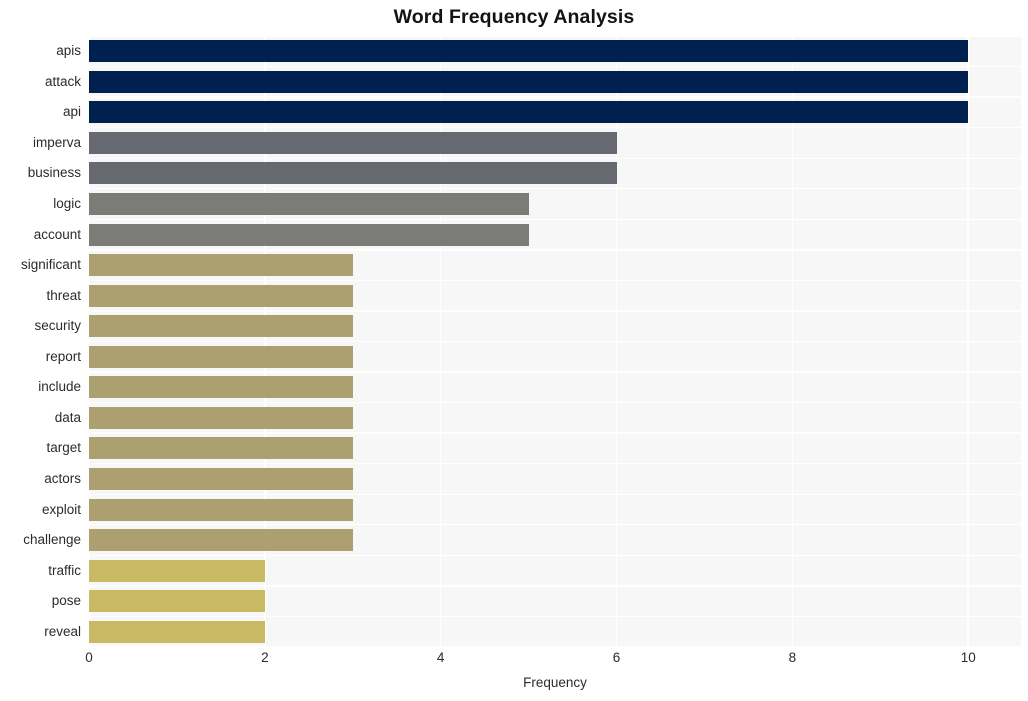  I want to click on y-tick-label-logic: logic, so click(67, 204).